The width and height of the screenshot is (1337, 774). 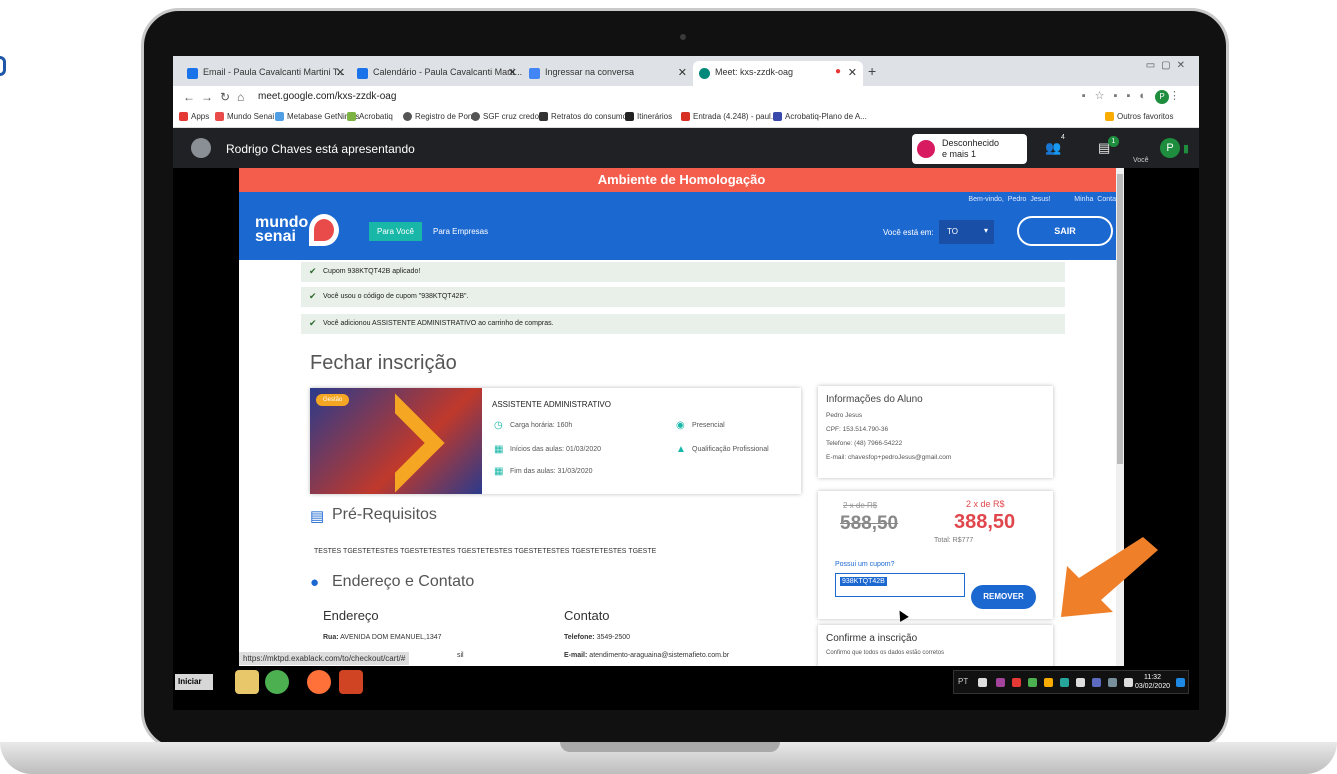 I want to click on meet-icon, so click(x=704, y=73).